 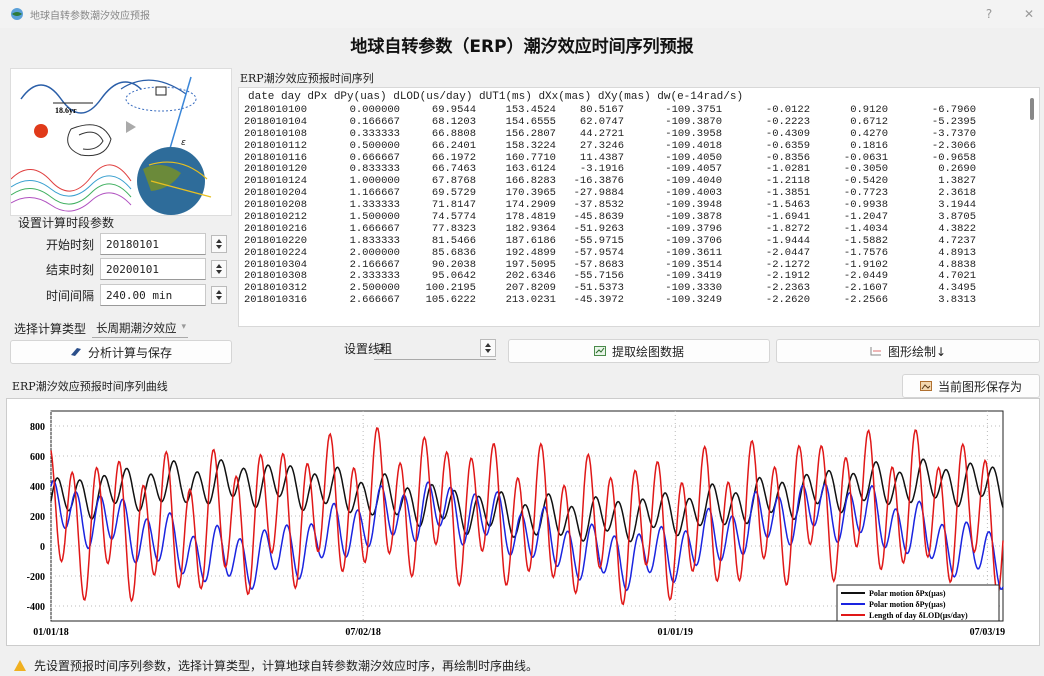 What do you see at coordinates (869, 133) in the screenshot?
I see `table-cell: 0.4270` at bounding box center [869, 133].